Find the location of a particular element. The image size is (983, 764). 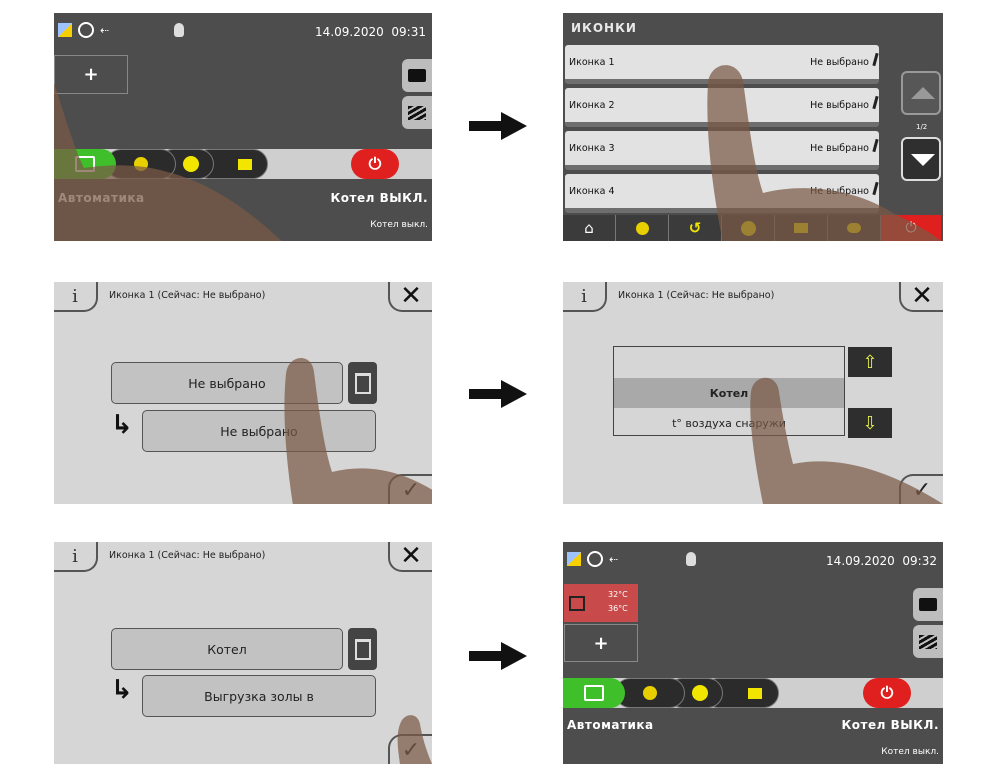

timer-icon is located at coordinates (595, 559).